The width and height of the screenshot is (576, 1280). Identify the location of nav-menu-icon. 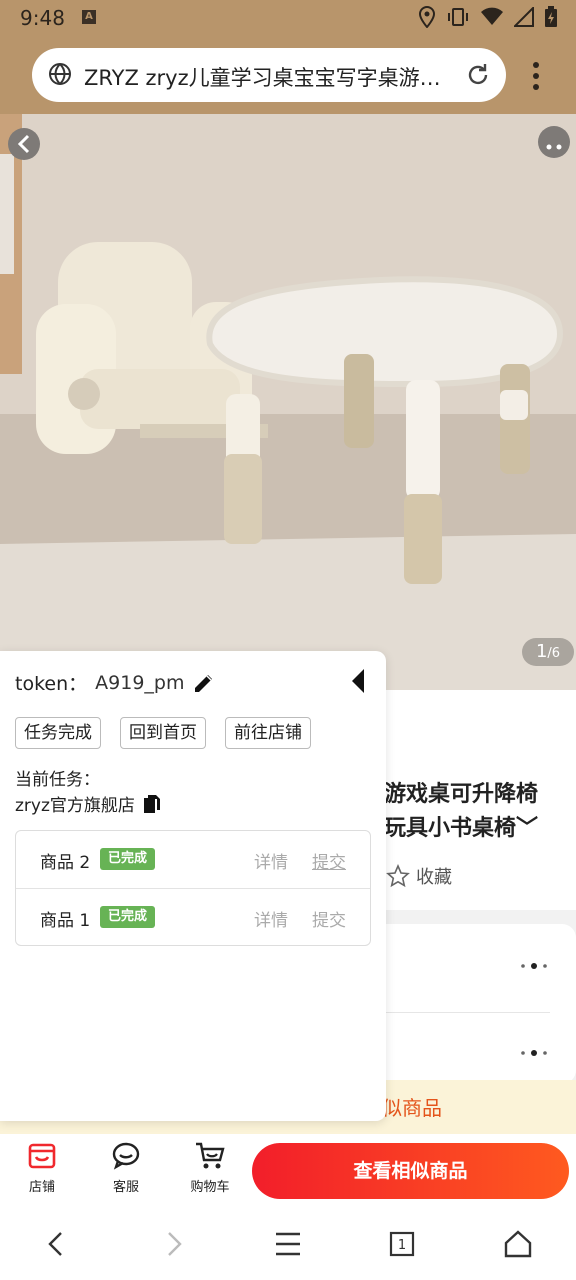
(288, 1244).